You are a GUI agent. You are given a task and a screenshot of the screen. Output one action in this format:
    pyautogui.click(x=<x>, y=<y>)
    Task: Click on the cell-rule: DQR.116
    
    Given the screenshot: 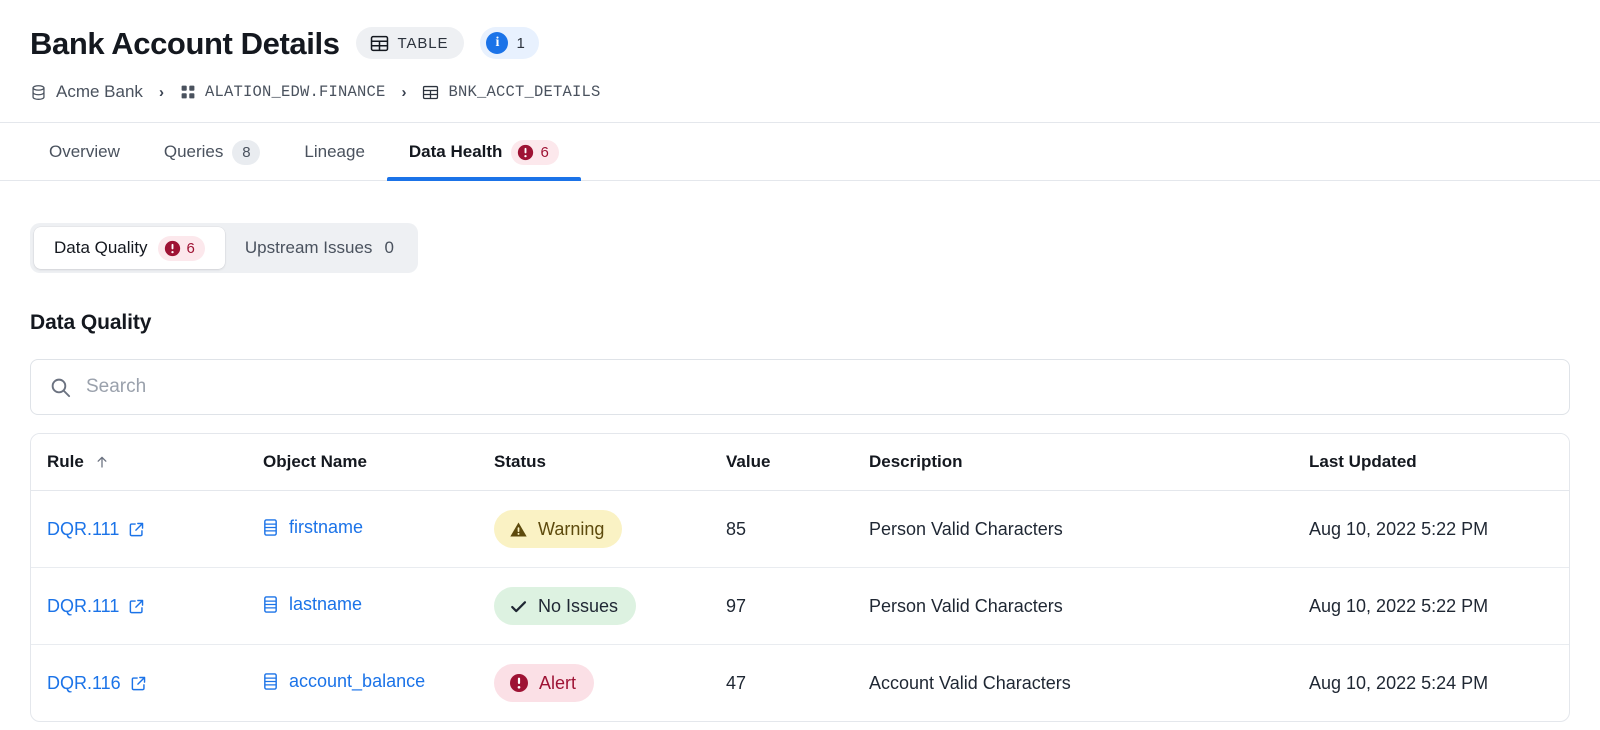 What is the action you would take?
    pyautogui.click(x=147, y=683)
    